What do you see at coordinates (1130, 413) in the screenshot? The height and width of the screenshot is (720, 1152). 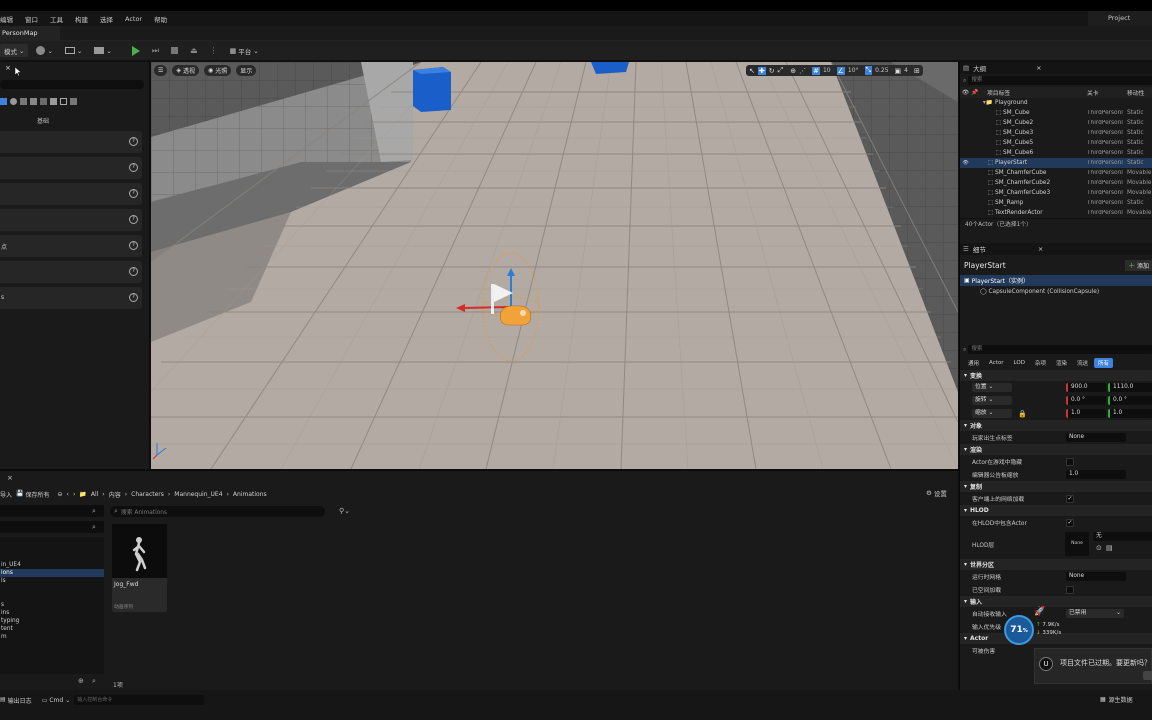 I see `scale-y-field: 1.0` at bounding box center [1130, 413].